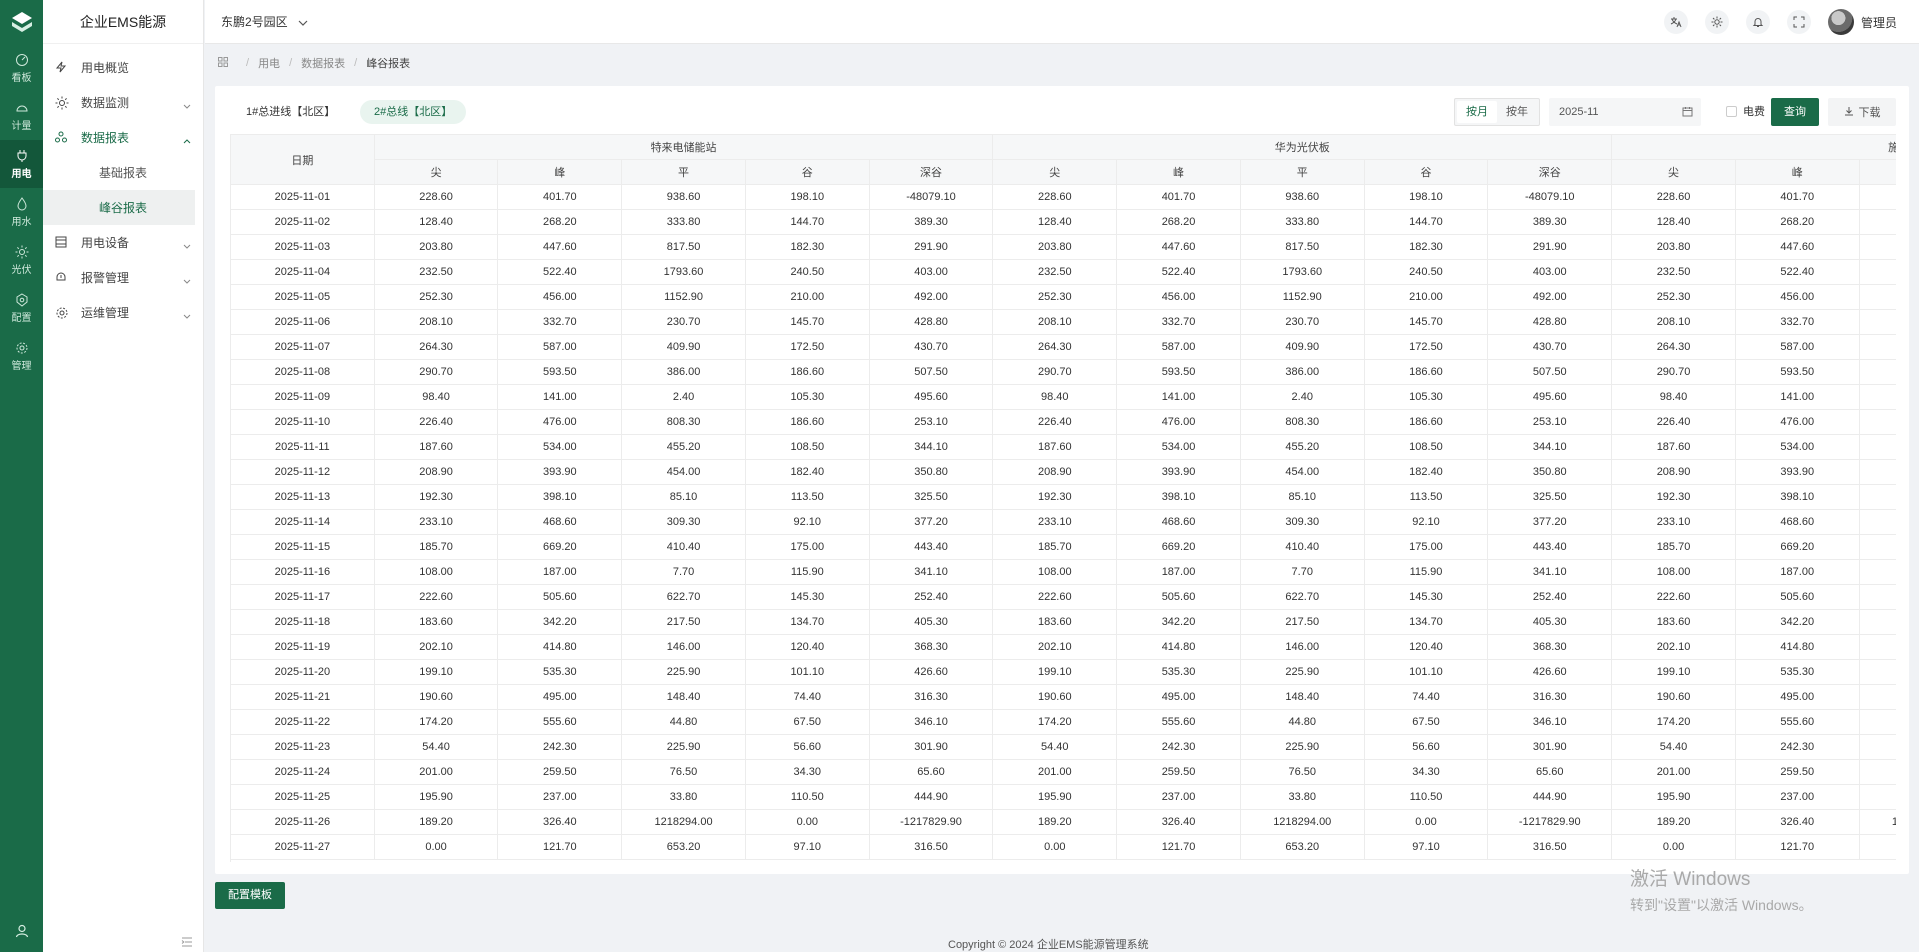 Image resolution: width=1919 pixels, height=952 pixels. Describe the element at coordinates (1673, 572) in the screenshot. I see `value-cell: 108.00` at that location.